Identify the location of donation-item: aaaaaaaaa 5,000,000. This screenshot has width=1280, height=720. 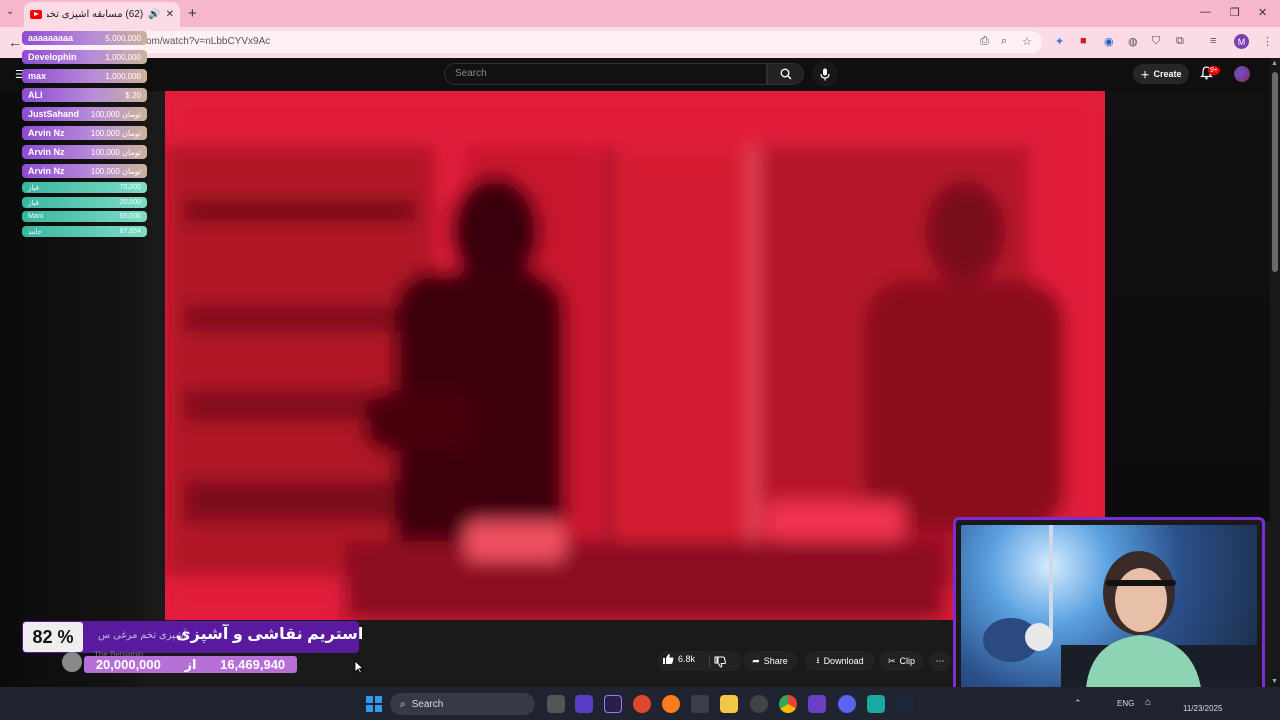
(84, 38).